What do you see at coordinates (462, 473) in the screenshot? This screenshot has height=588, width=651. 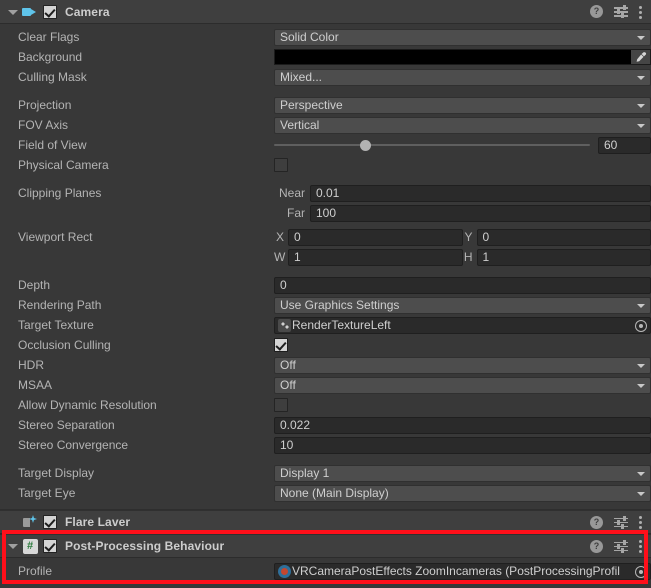 I see `target-display-dropdown: Display 1` at bounding box center [462, 473].